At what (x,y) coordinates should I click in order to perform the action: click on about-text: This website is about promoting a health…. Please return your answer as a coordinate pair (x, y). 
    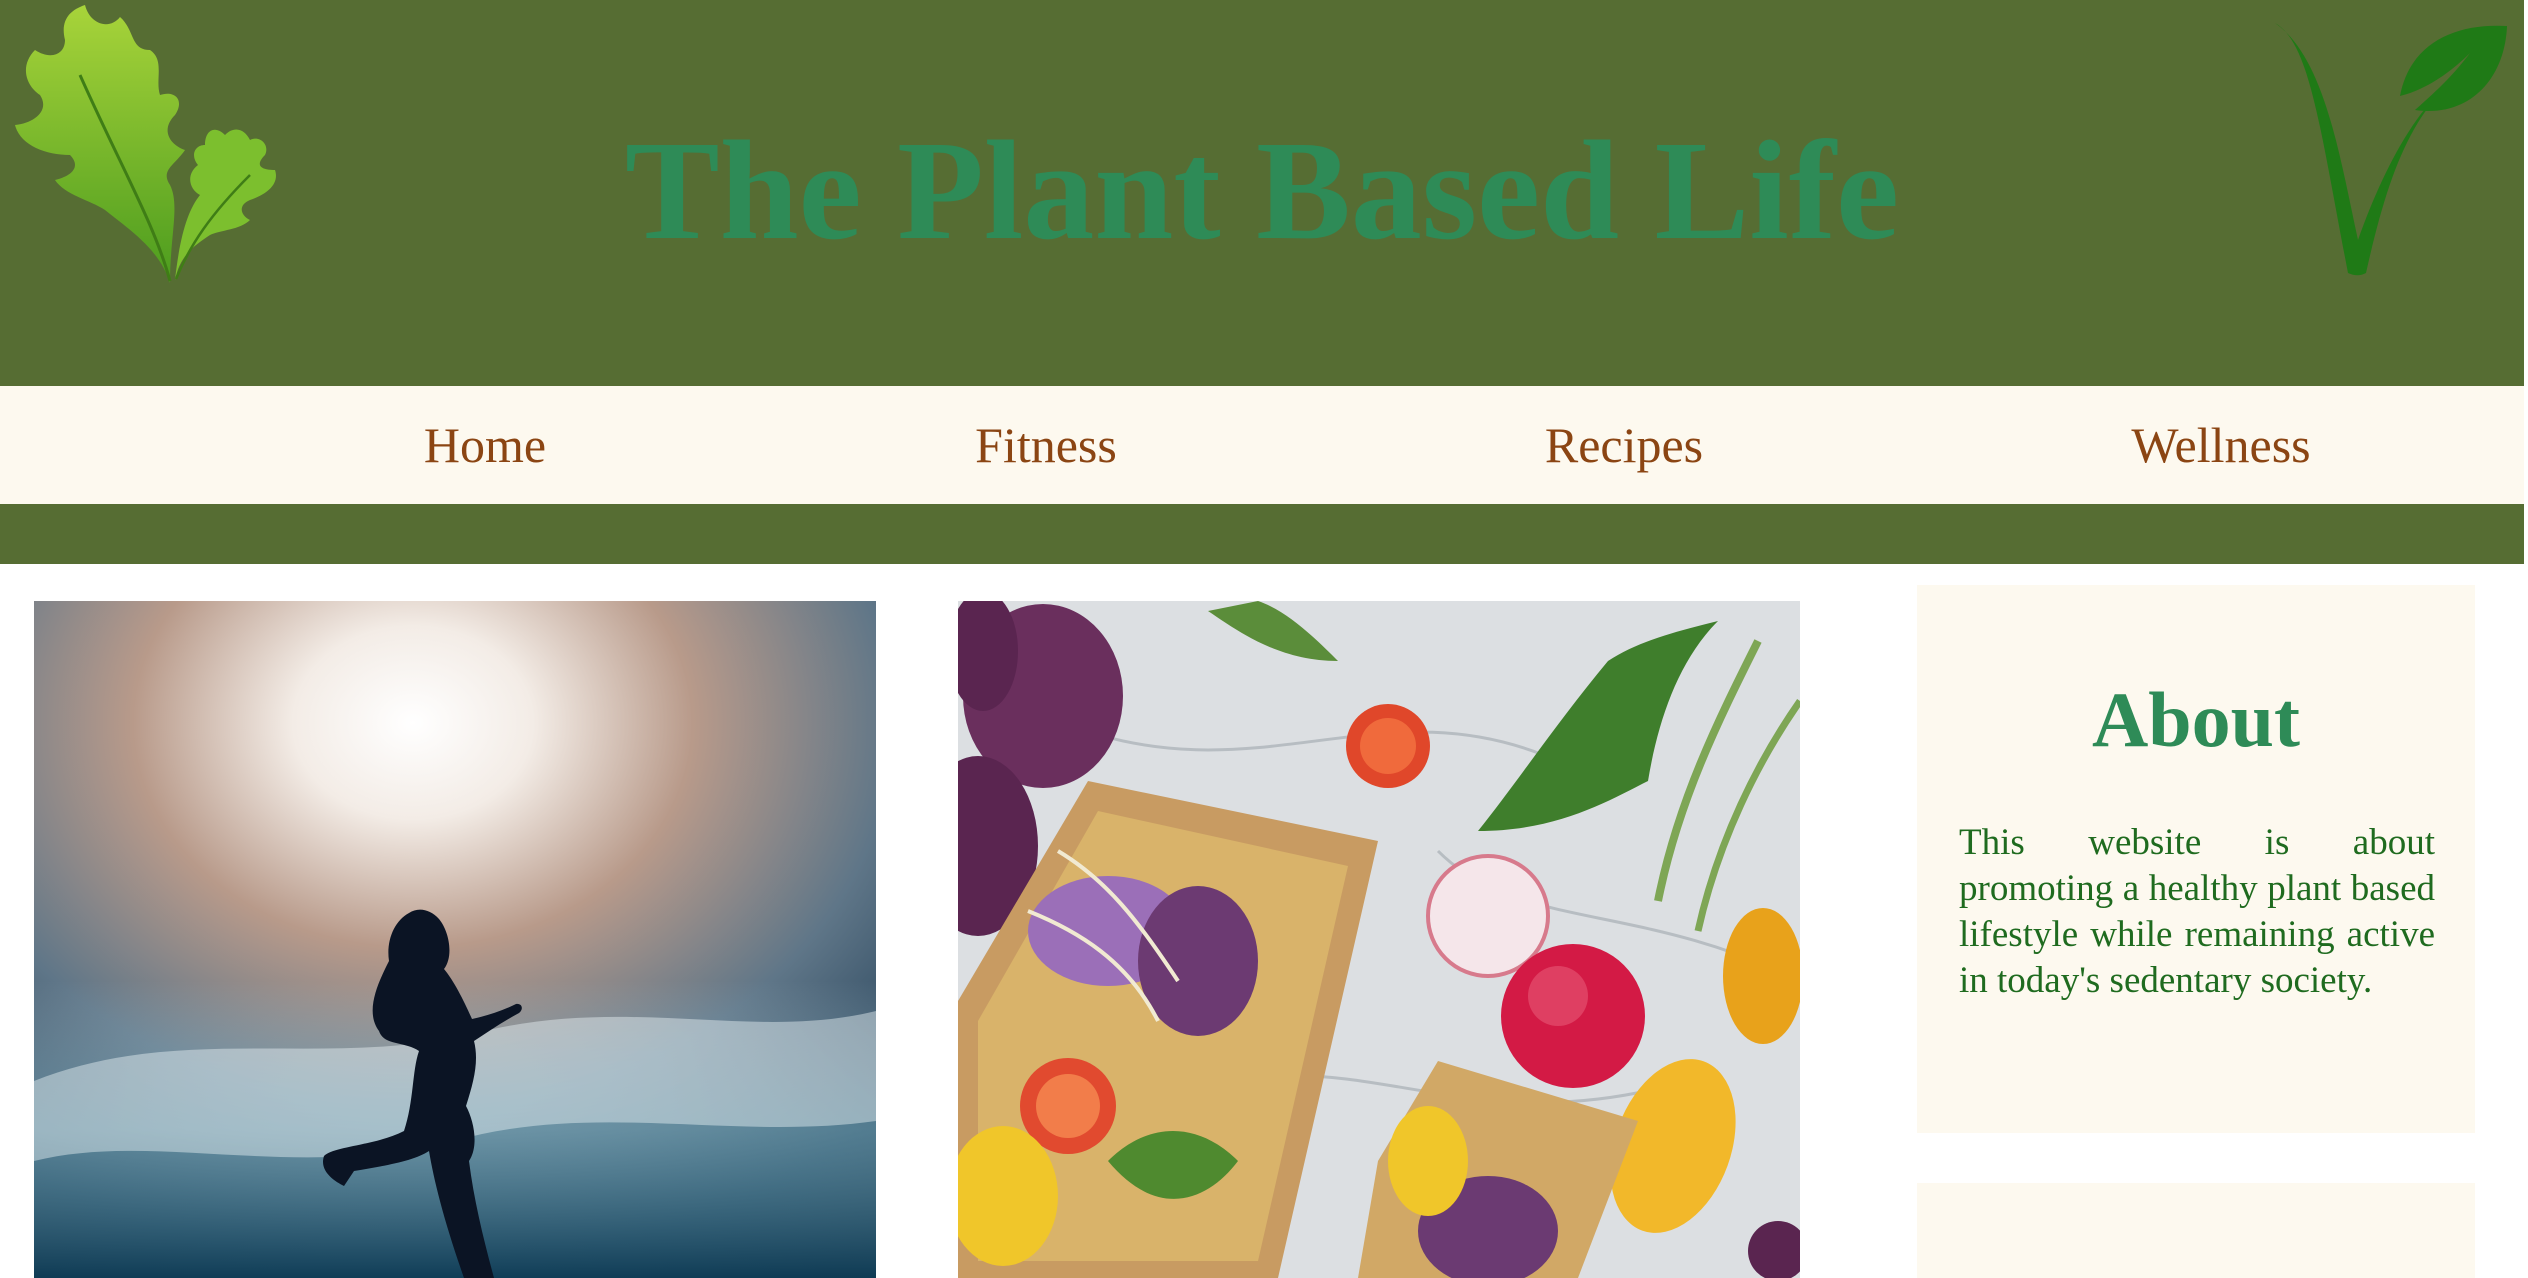
    Looking at the image, I should click on (2197, 911).